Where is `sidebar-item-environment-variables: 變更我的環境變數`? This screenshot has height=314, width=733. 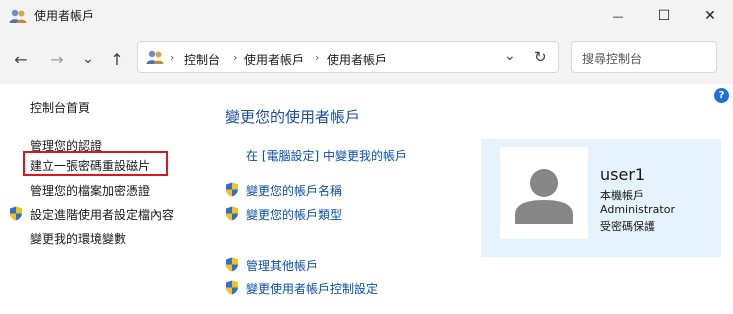 sidebar-item-environment-variables: 變更我的環境變數 is located at coordinates (78, 238).